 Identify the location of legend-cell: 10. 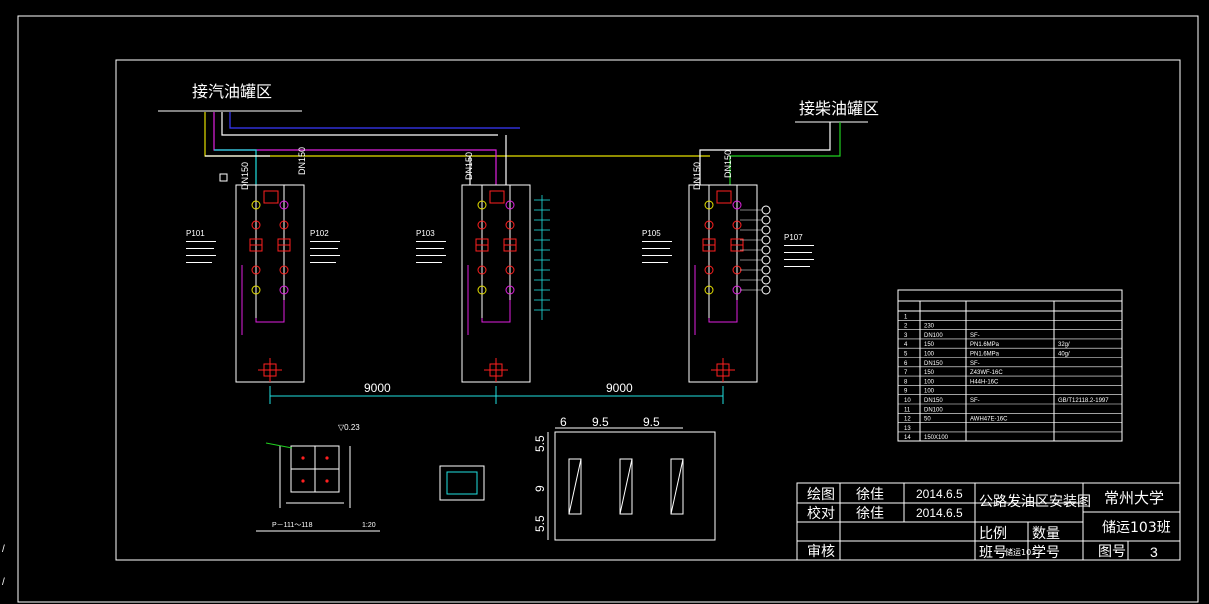
(907, 401).